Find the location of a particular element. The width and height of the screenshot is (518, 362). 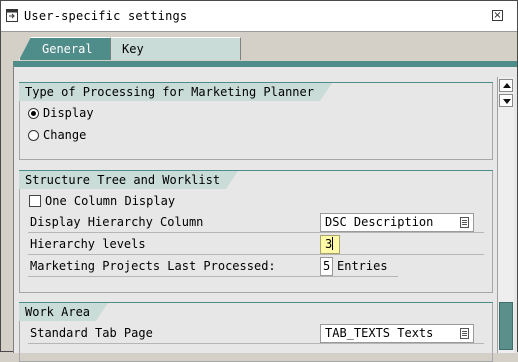

group-header: Structure Tree and Worklist is located at coordinates (256, 179).